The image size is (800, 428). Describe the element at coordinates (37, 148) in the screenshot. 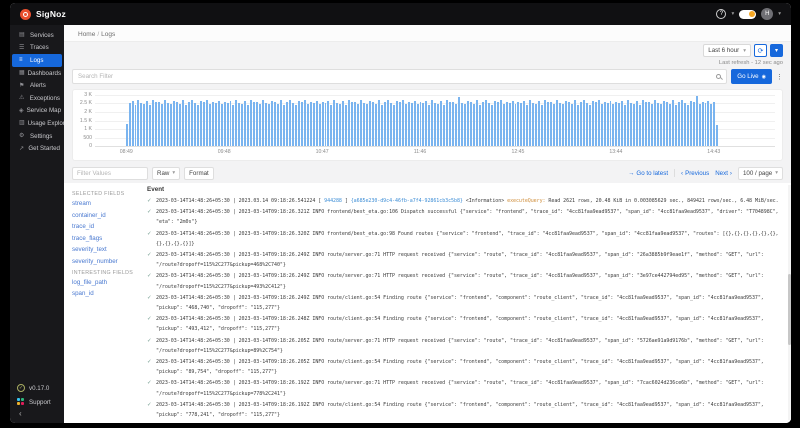

I see `sidebar-item-get-started: ↗ Get Started` at that location.